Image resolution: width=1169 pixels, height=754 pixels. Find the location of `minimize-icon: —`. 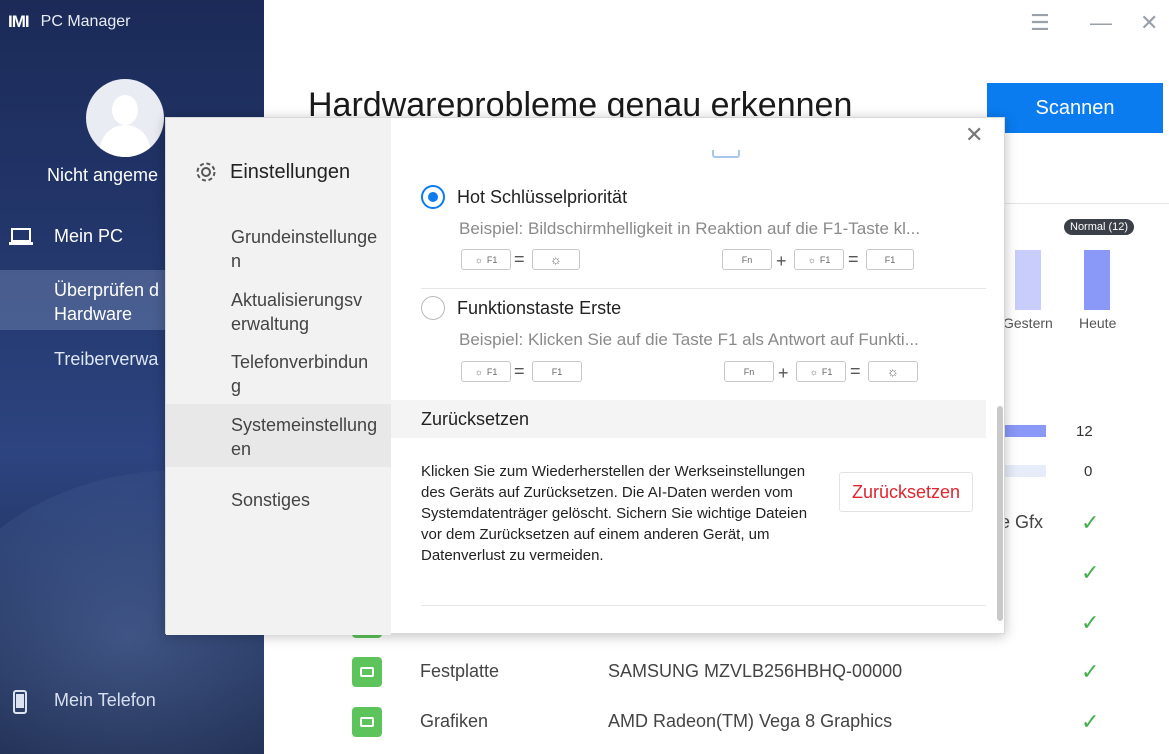

minimize-icon: — is located at coordinates (1101, 23).